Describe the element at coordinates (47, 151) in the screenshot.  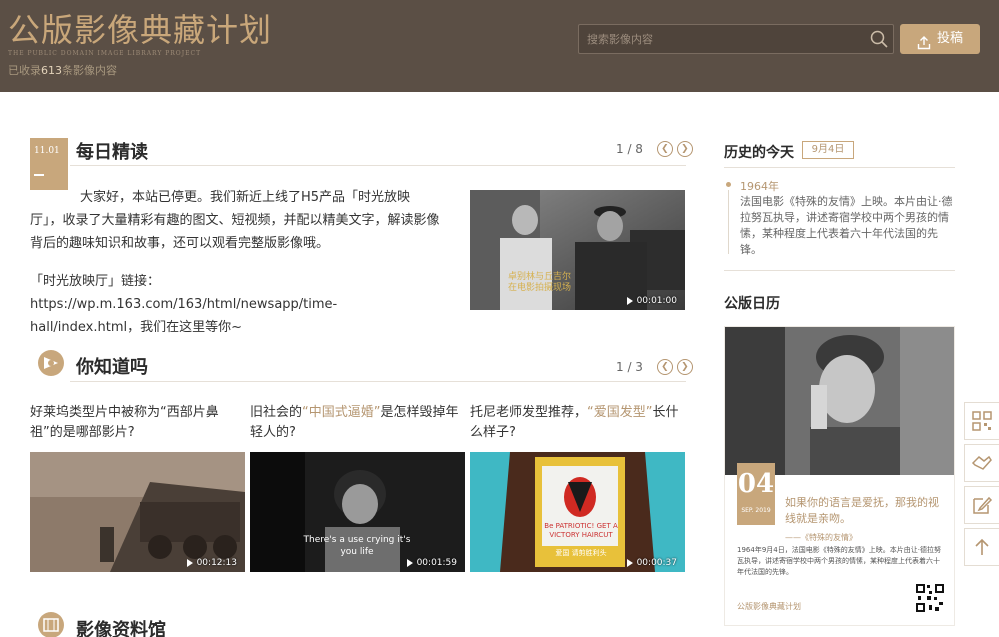
I see `daily-badge-date: 11.01` at that location.